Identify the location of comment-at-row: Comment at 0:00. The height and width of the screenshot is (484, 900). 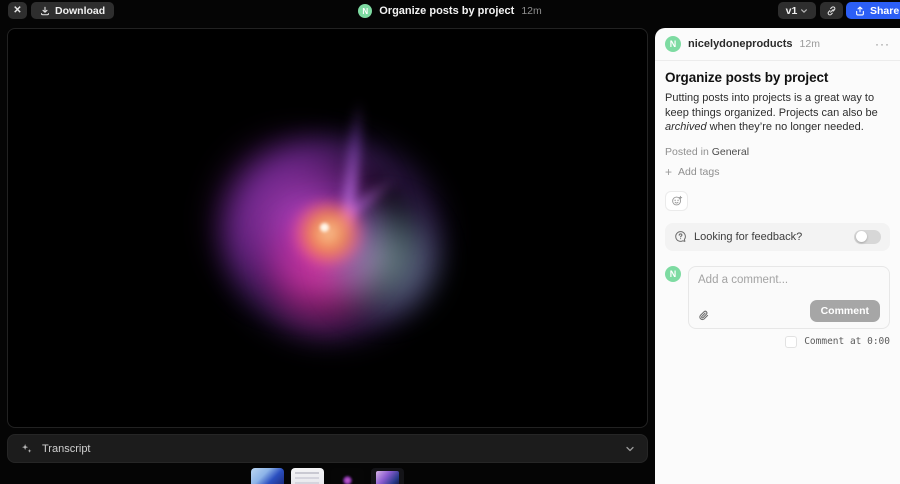
(777, 341).